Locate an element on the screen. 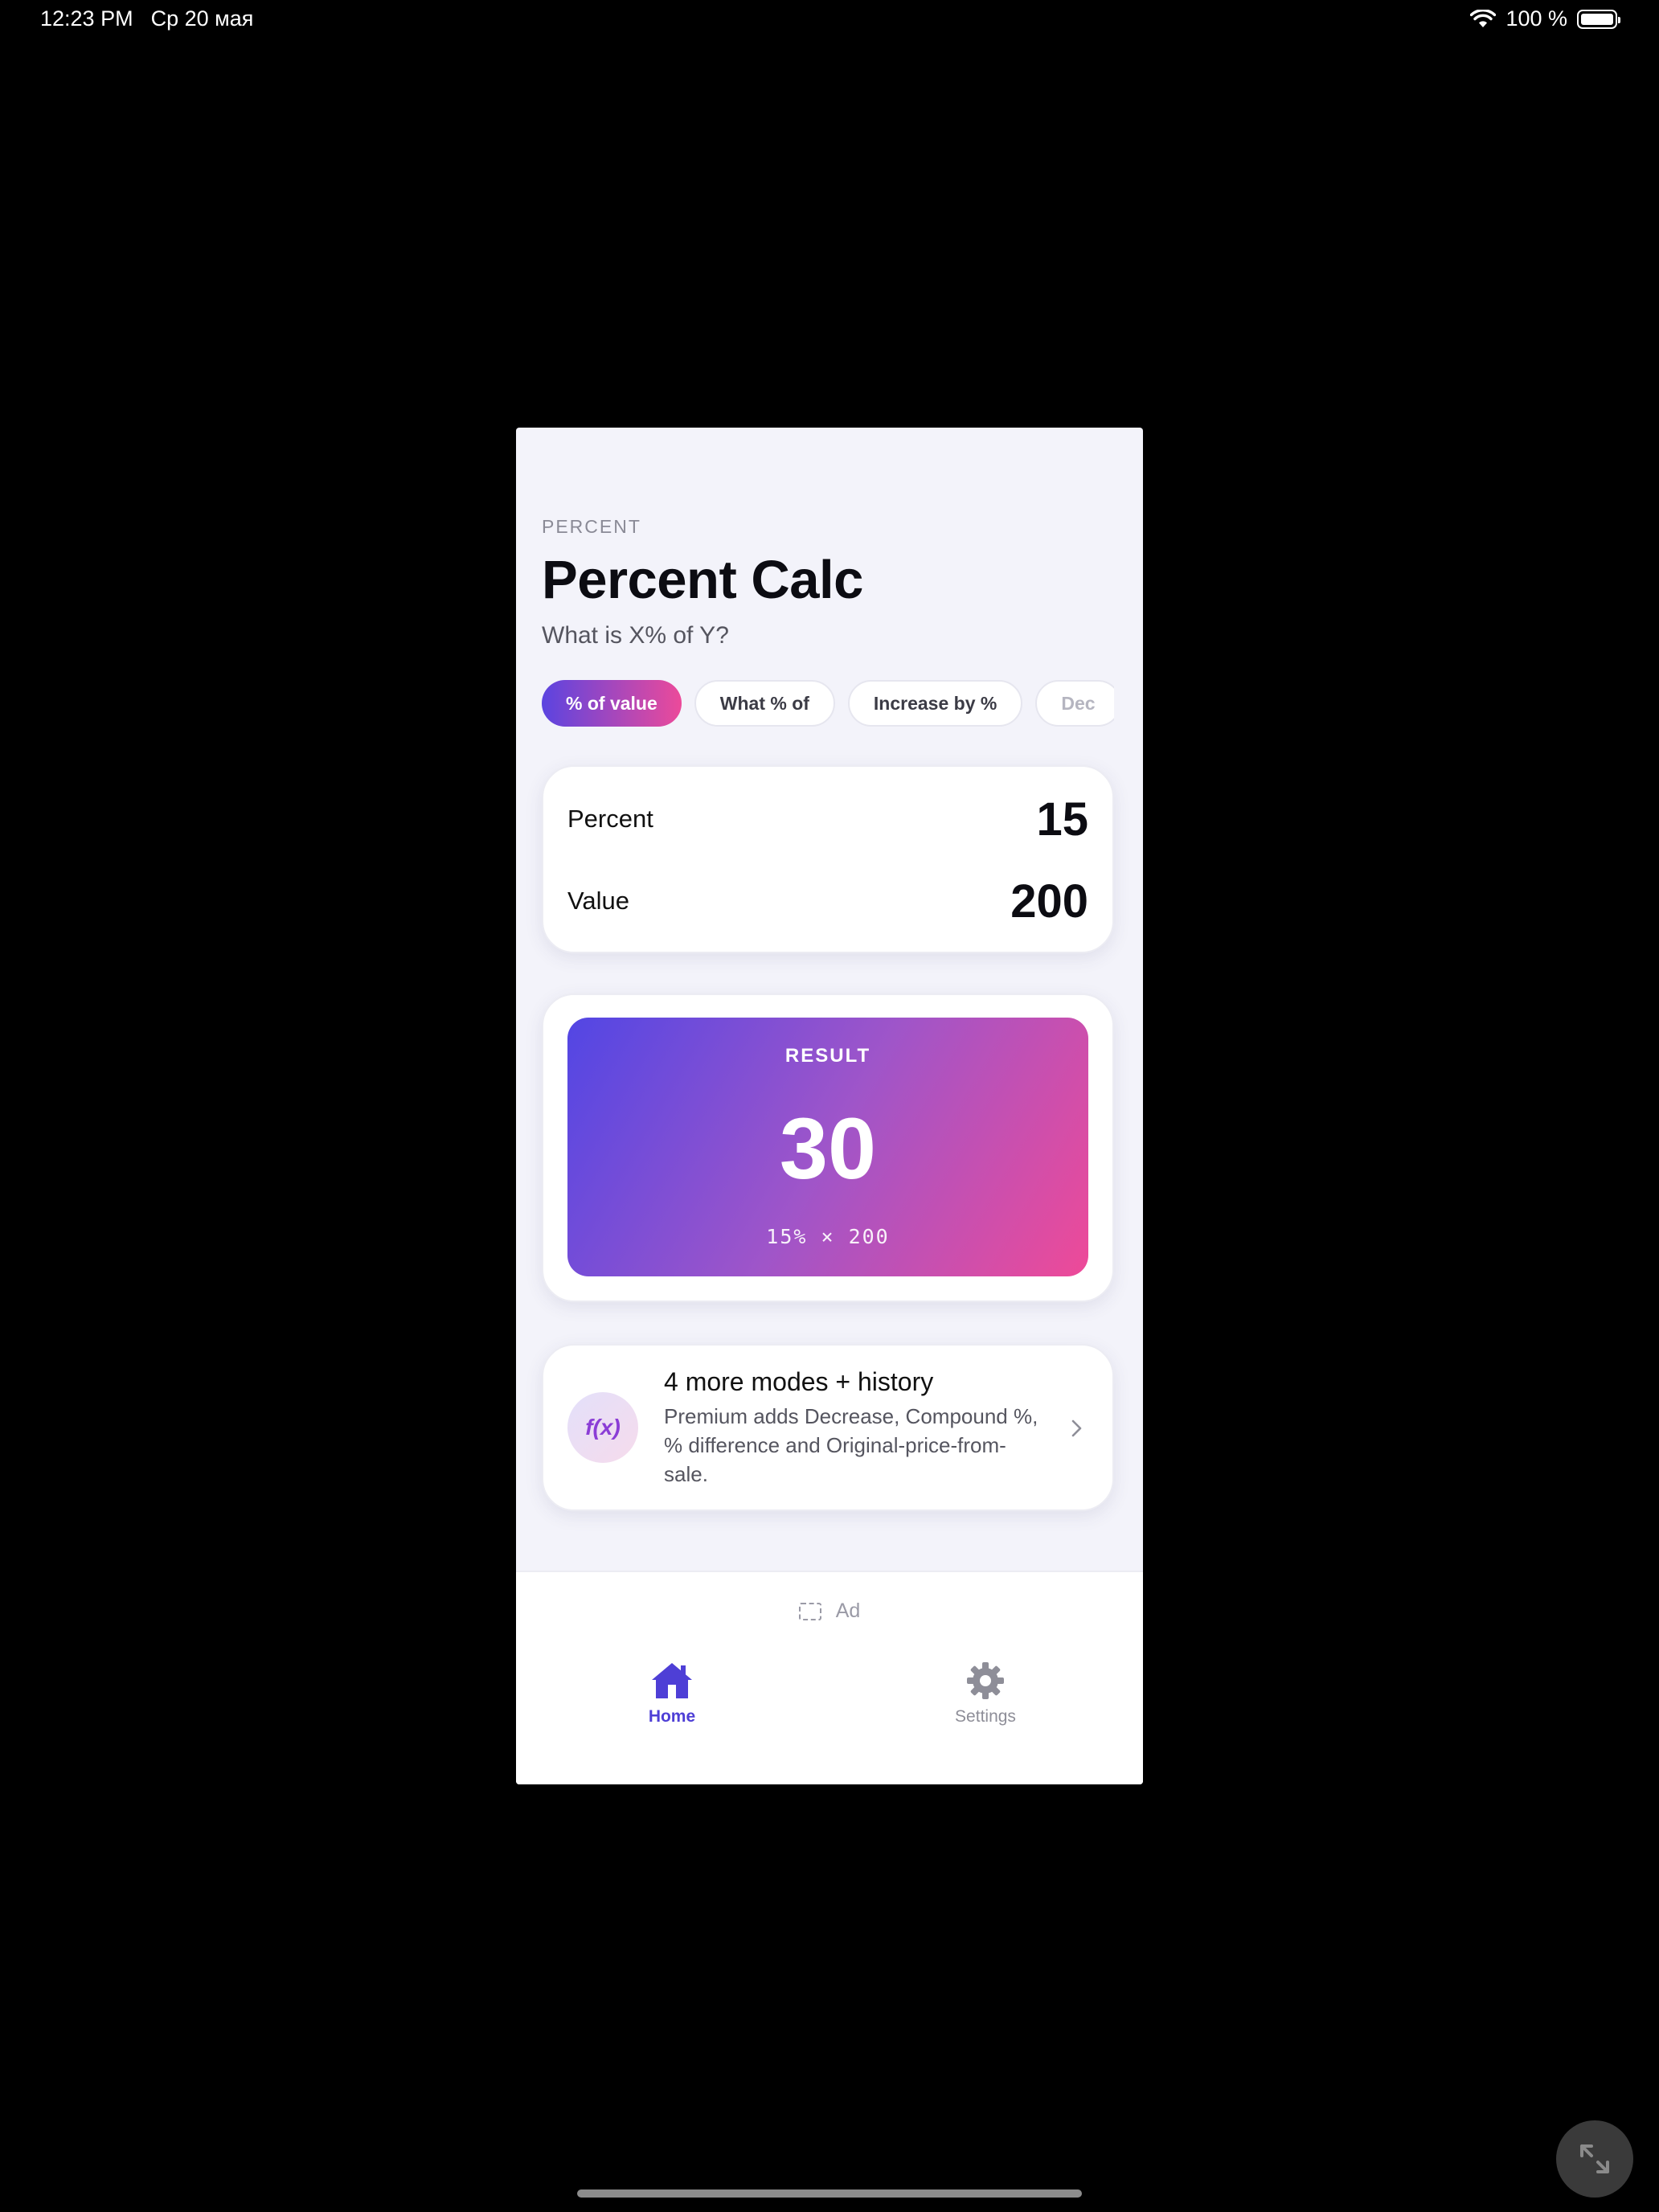 Image resolution: width=1659 pixels, height=2212 pixels. tab-home: Home is located at coordinates (672, 1694).